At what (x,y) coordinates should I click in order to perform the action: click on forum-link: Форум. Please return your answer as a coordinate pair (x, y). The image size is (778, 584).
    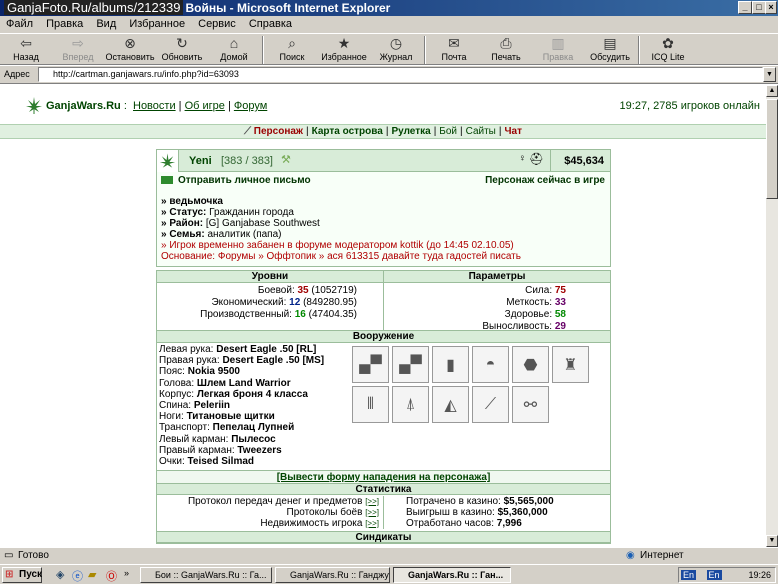
    Looking at the image, I should click on (250, 106).